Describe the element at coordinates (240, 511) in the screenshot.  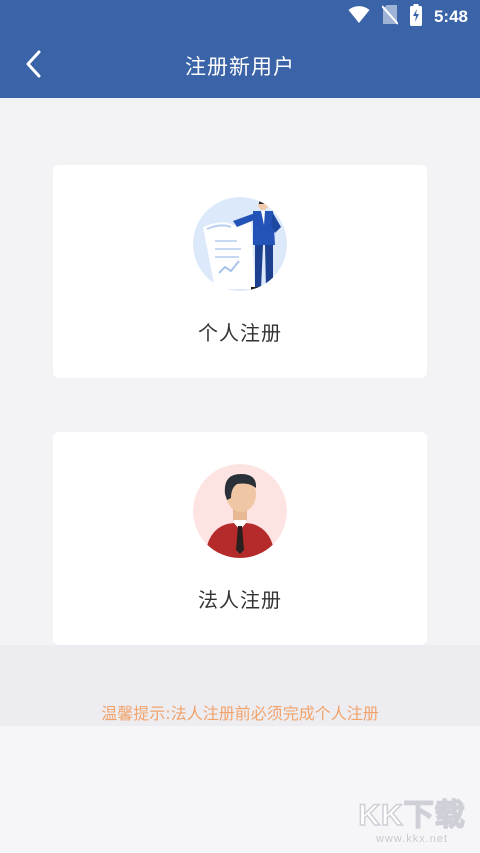
I see `man-in-red-suit-avatar` at that location.